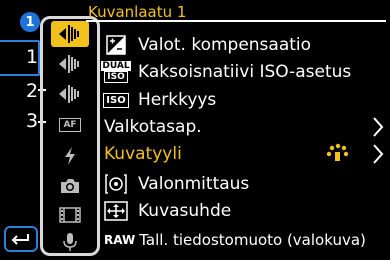 The height and width of the screenshot is (260, 390). What do you see at coordinates (194, 184) in the screenshot?
I see `menu-item-label: Valonmittaus` at bounding box center [194, 184].